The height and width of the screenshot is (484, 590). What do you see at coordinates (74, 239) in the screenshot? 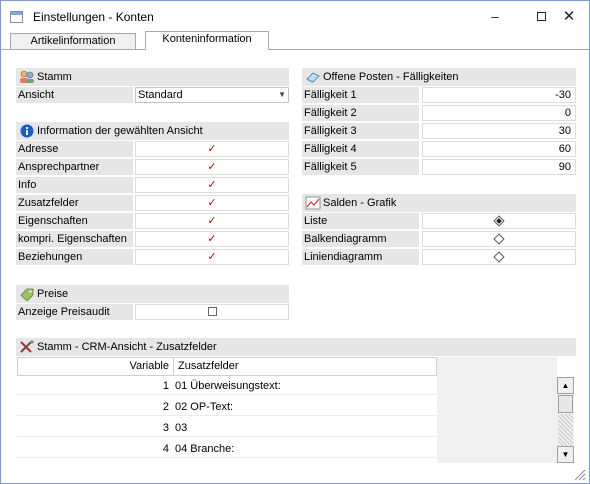
I see `info-row-label: kompri. Eigenschaften` at bounding box center [74, 239].